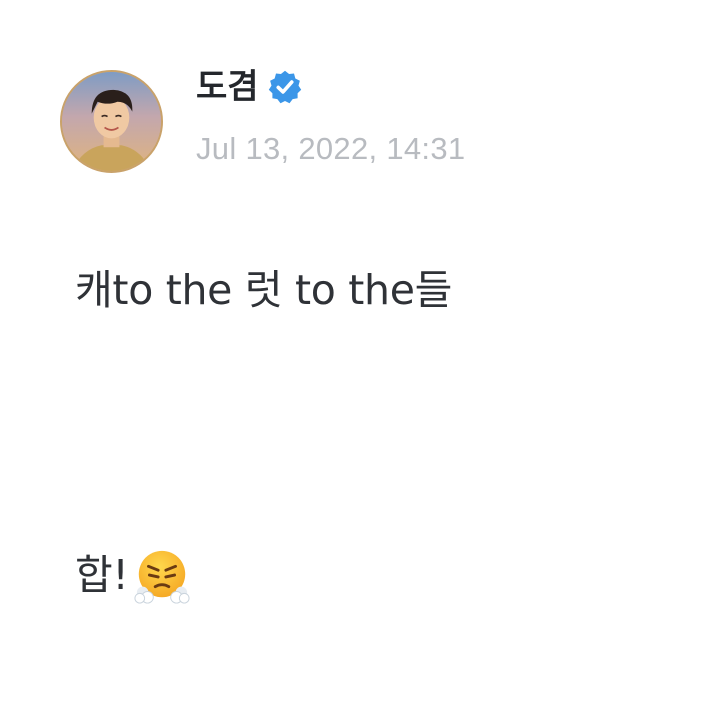  What do you see at coordinates (162, 576) in the screenshot?
I see `face-with-steam-from-nose-icon` at bounding box center [162, 576].